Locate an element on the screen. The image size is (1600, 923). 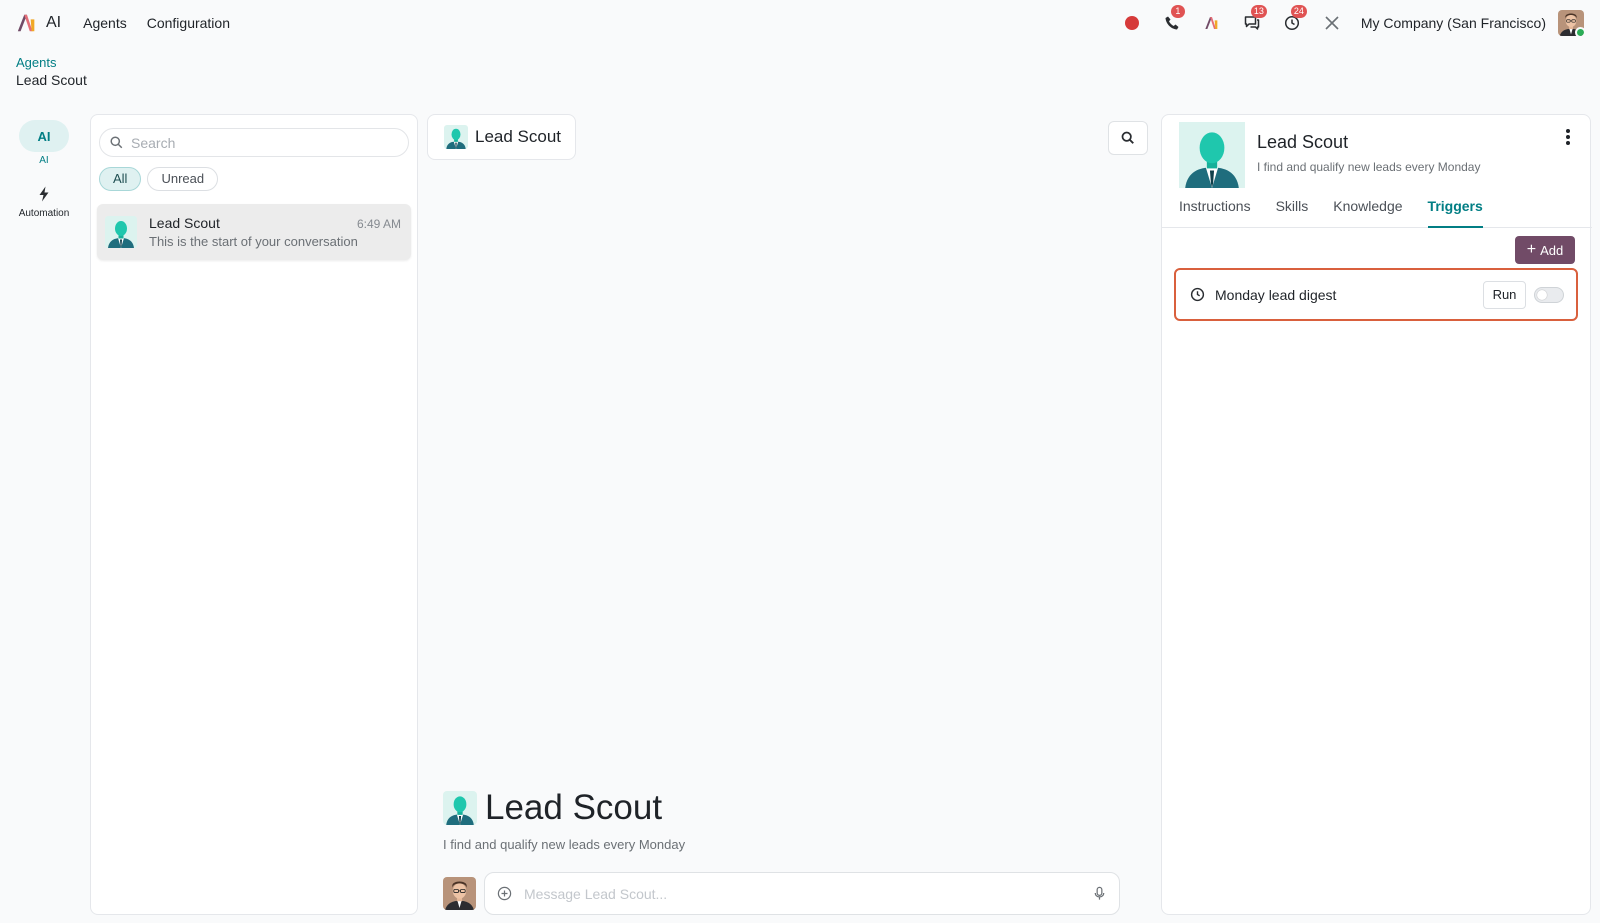
chat-title: Lead Scout is located at coordinates (518, 136).